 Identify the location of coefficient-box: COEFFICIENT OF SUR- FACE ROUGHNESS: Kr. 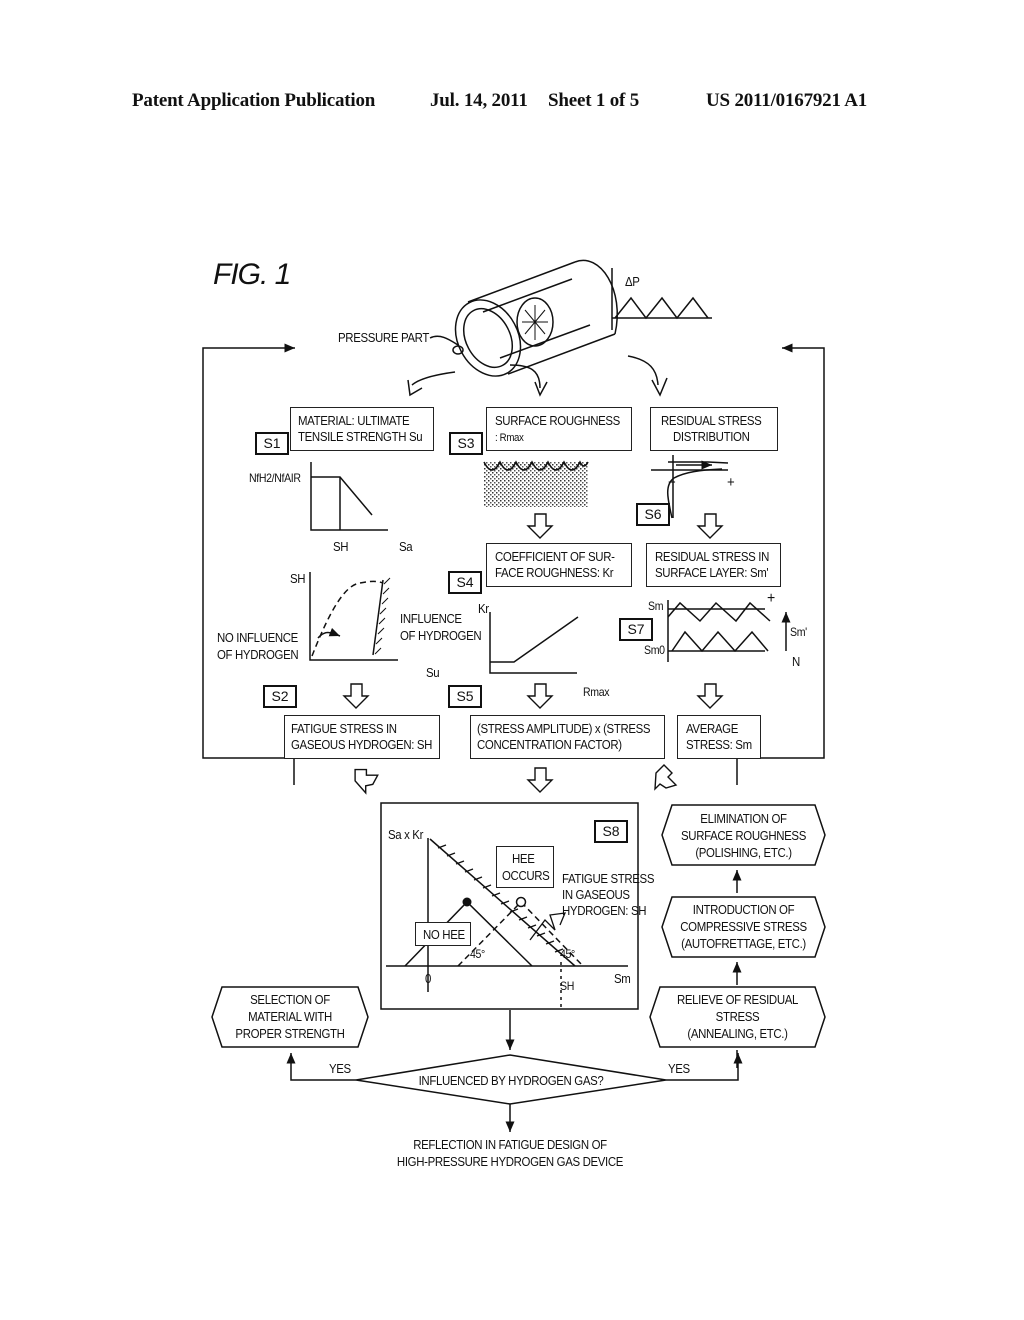
(559, 565).